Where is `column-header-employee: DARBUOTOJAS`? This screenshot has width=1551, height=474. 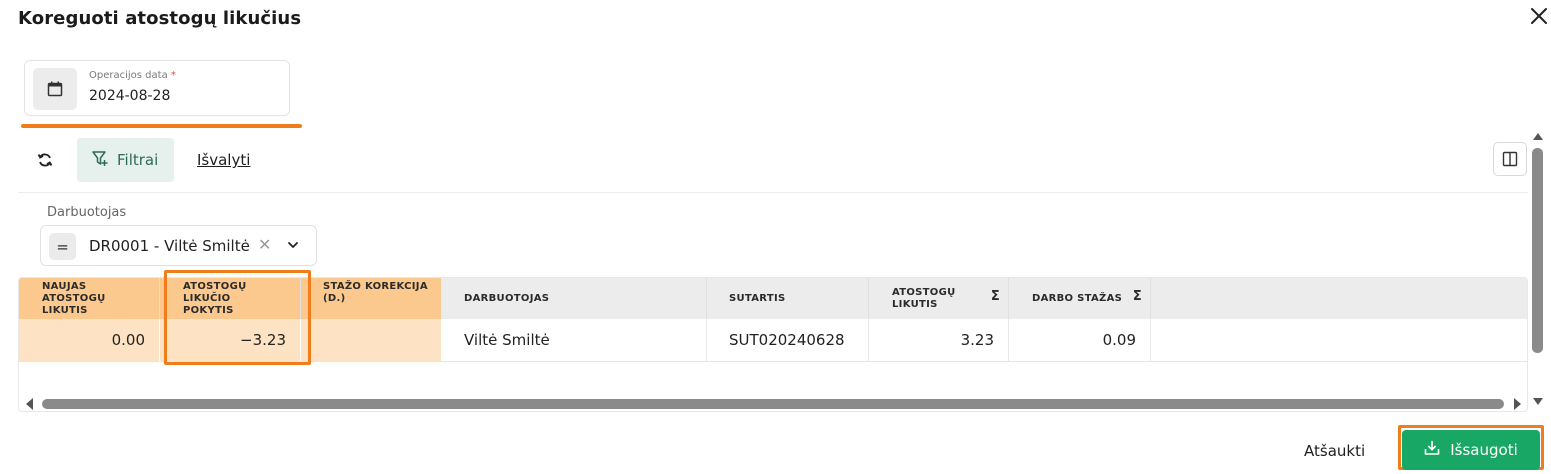
column-header-employee: DARBUOTOJAS is located at coordinates (573, 298).